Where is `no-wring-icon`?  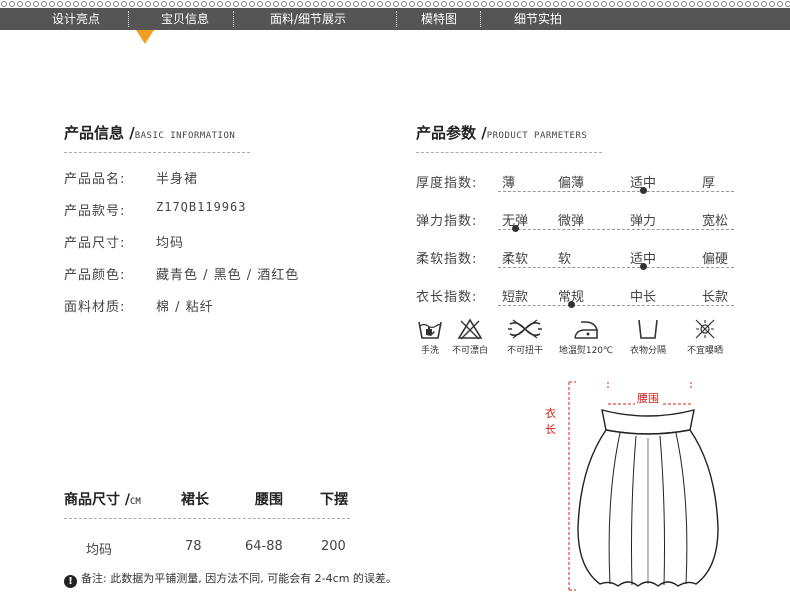 no-wring-icon is located at coordinates (525, 329).